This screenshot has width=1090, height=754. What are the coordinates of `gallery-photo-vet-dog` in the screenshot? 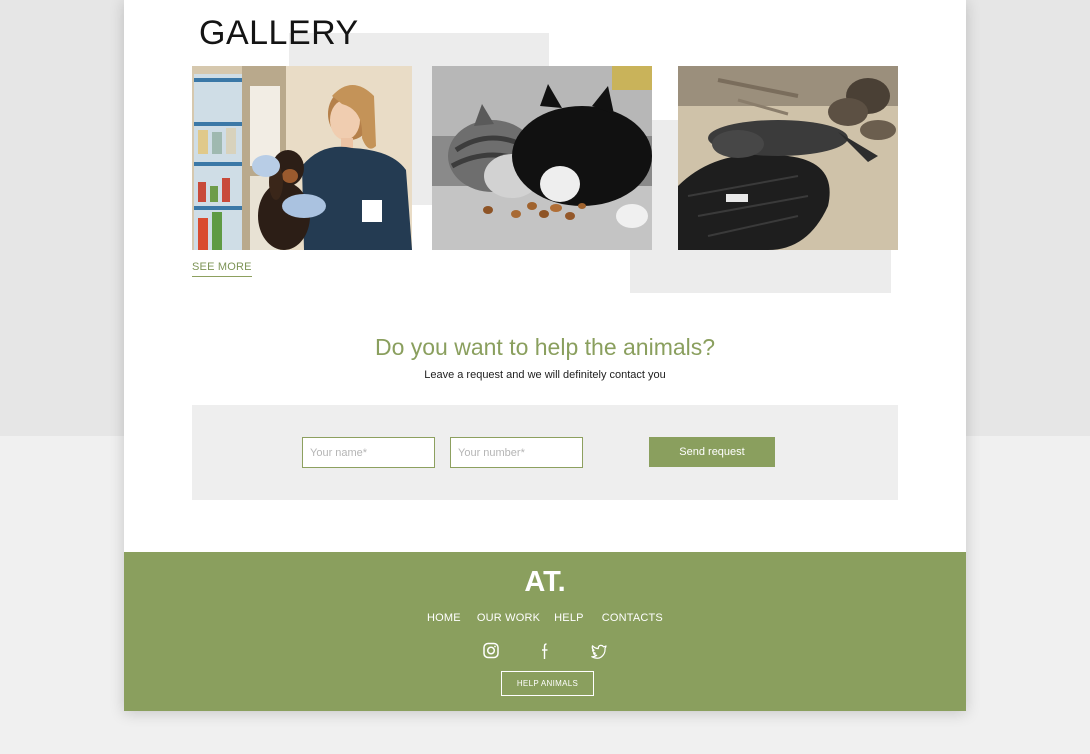 It's located at (302, 158).